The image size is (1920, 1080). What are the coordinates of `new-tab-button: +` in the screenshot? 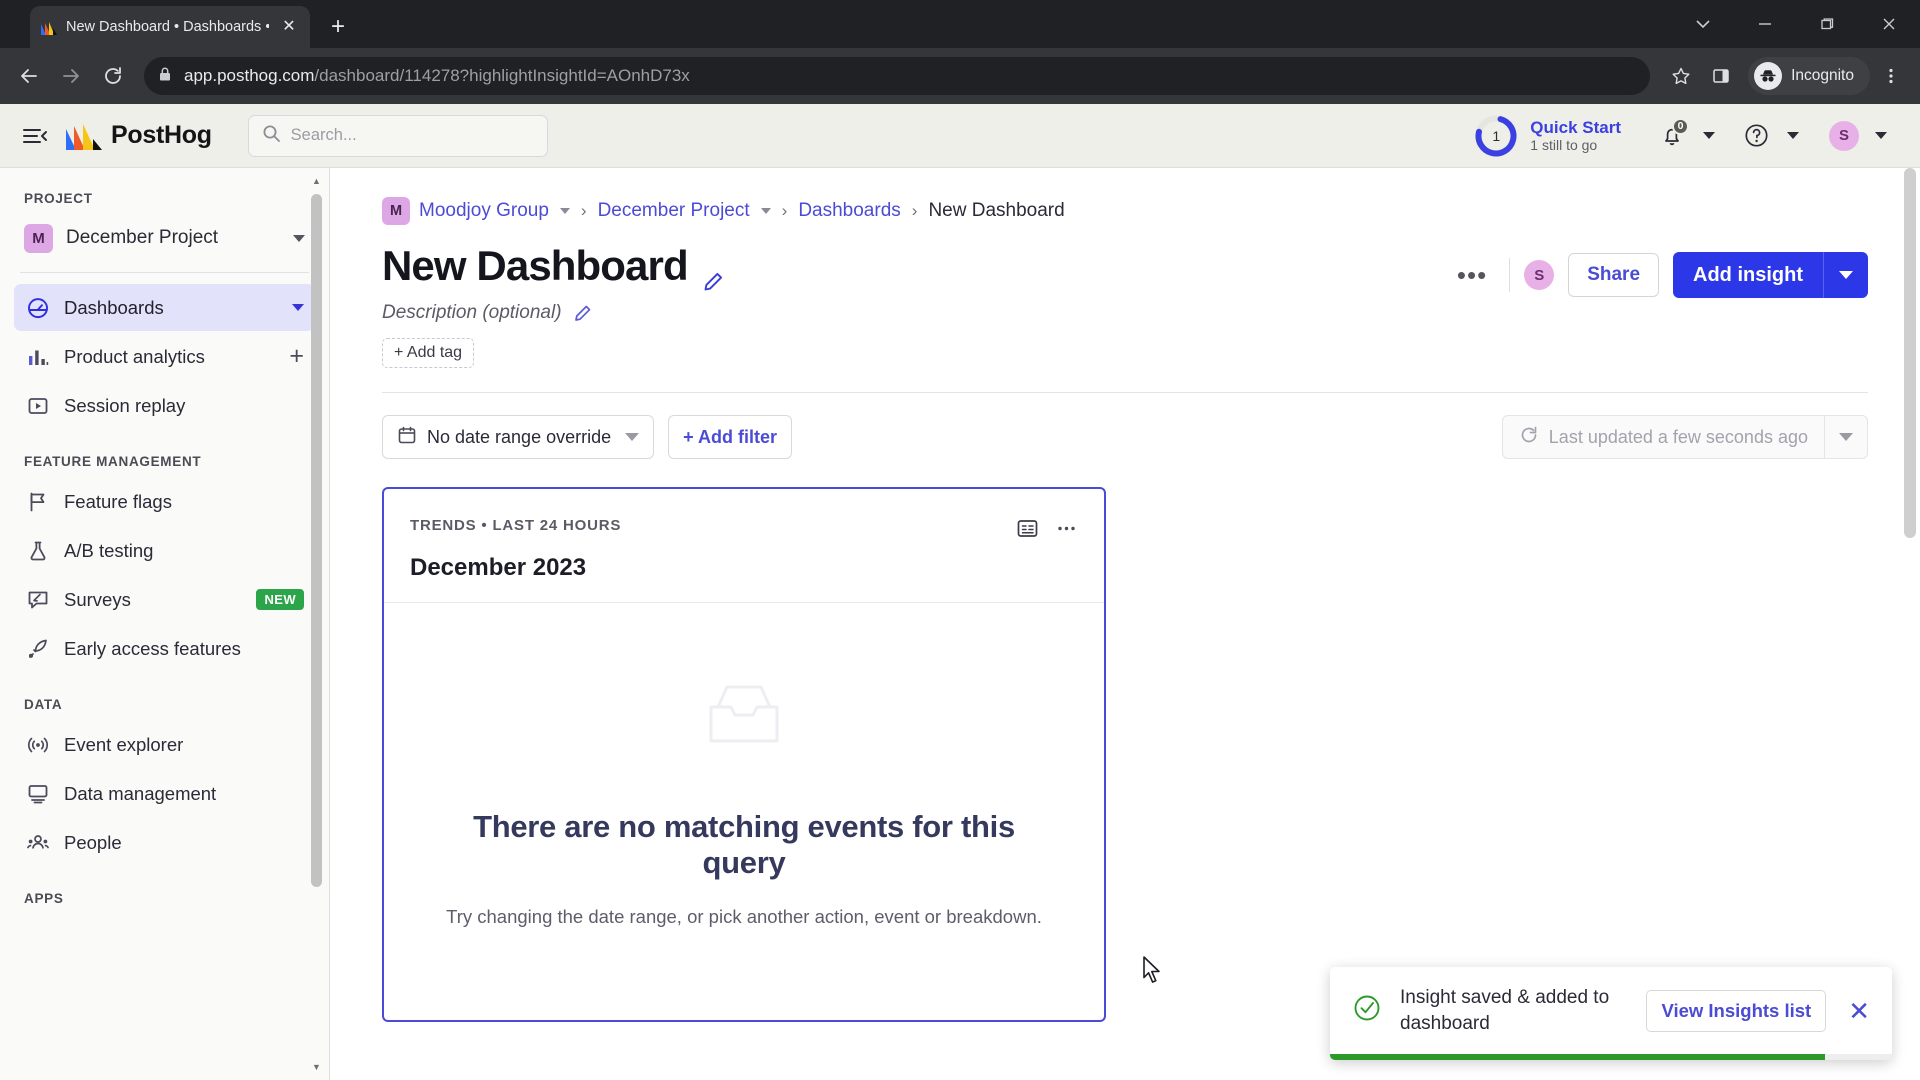 It's located at (338, 27).